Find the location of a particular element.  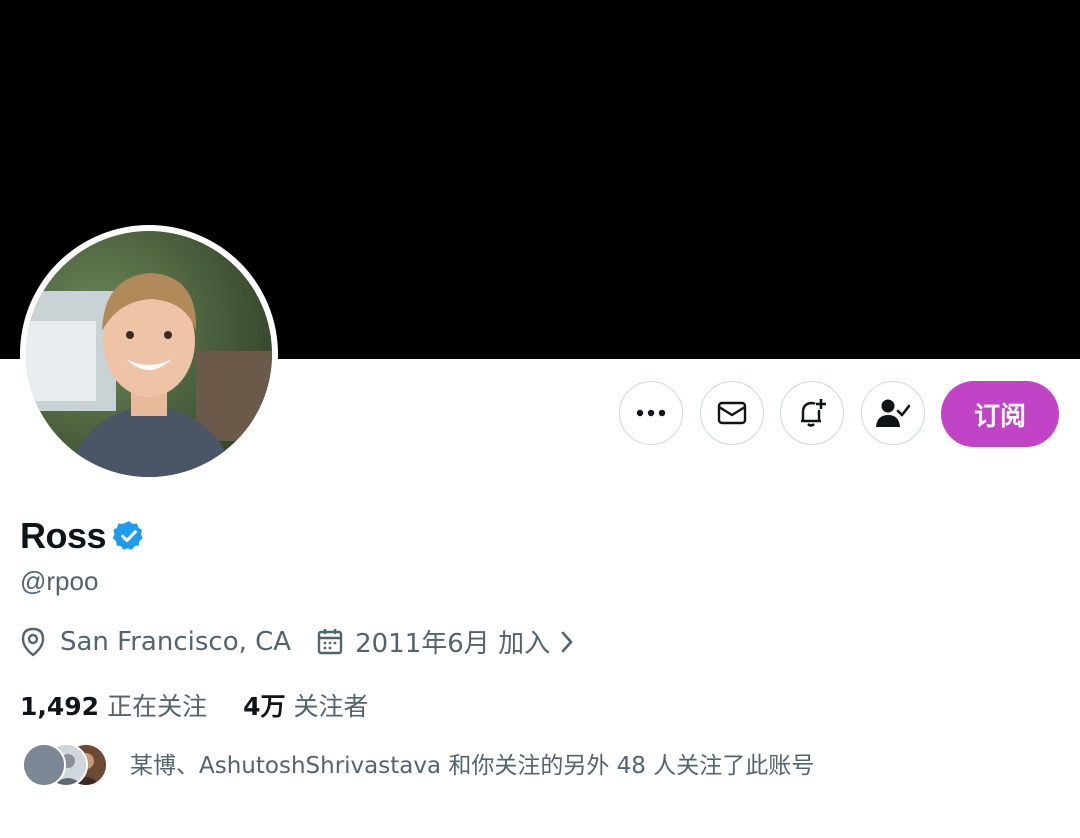

mail-icon is located at coordinates (732, 413).